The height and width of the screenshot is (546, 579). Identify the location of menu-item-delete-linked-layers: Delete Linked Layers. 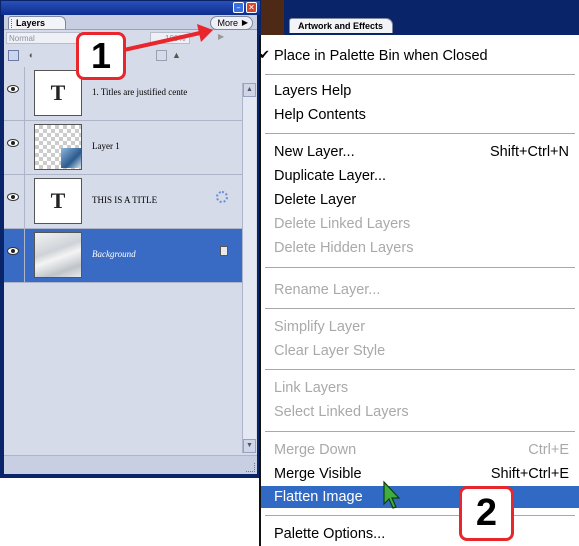
(342, 224).